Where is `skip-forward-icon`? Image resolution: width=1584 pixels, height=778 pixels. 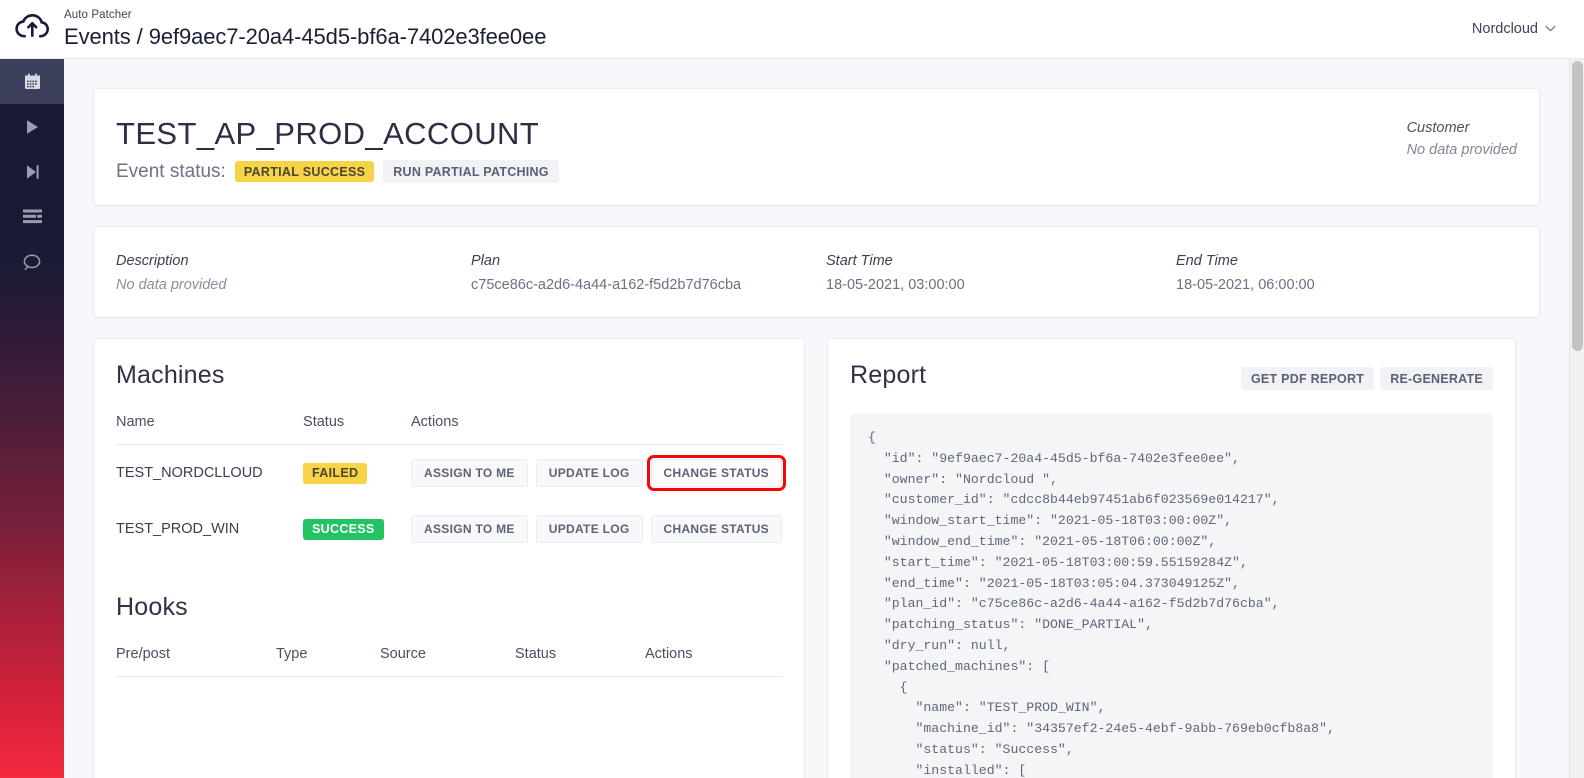 skip-forward-icon is located at coordinates (32, 172).